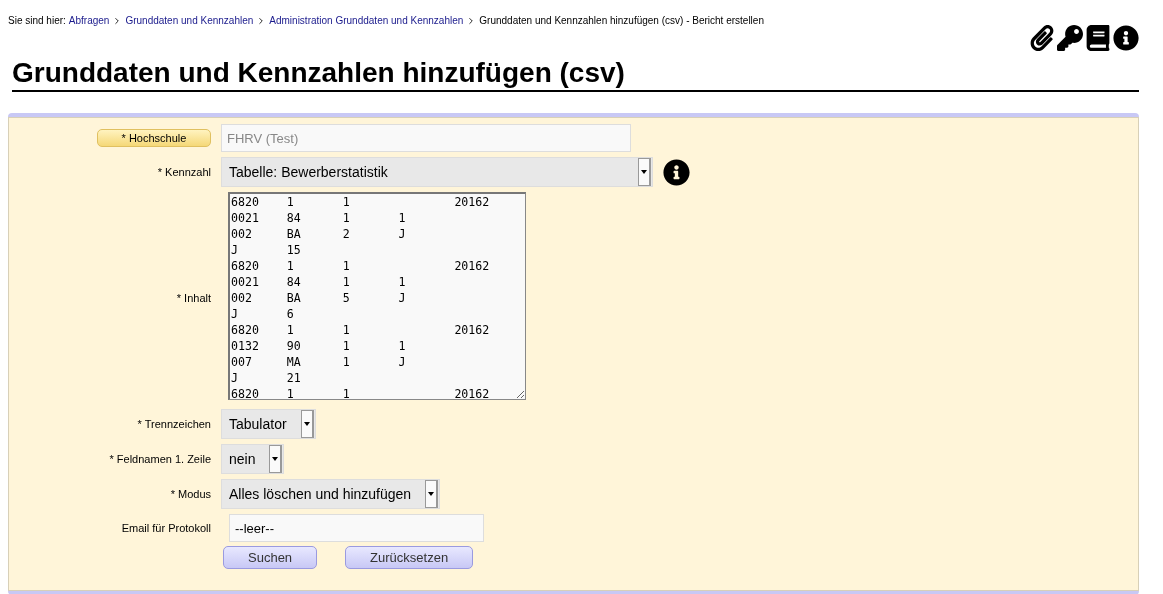 The height and width of the screenshot is (594, 1163). I want to click on field-label: * Feldnamen 1. Zeile, so click(160, 459).